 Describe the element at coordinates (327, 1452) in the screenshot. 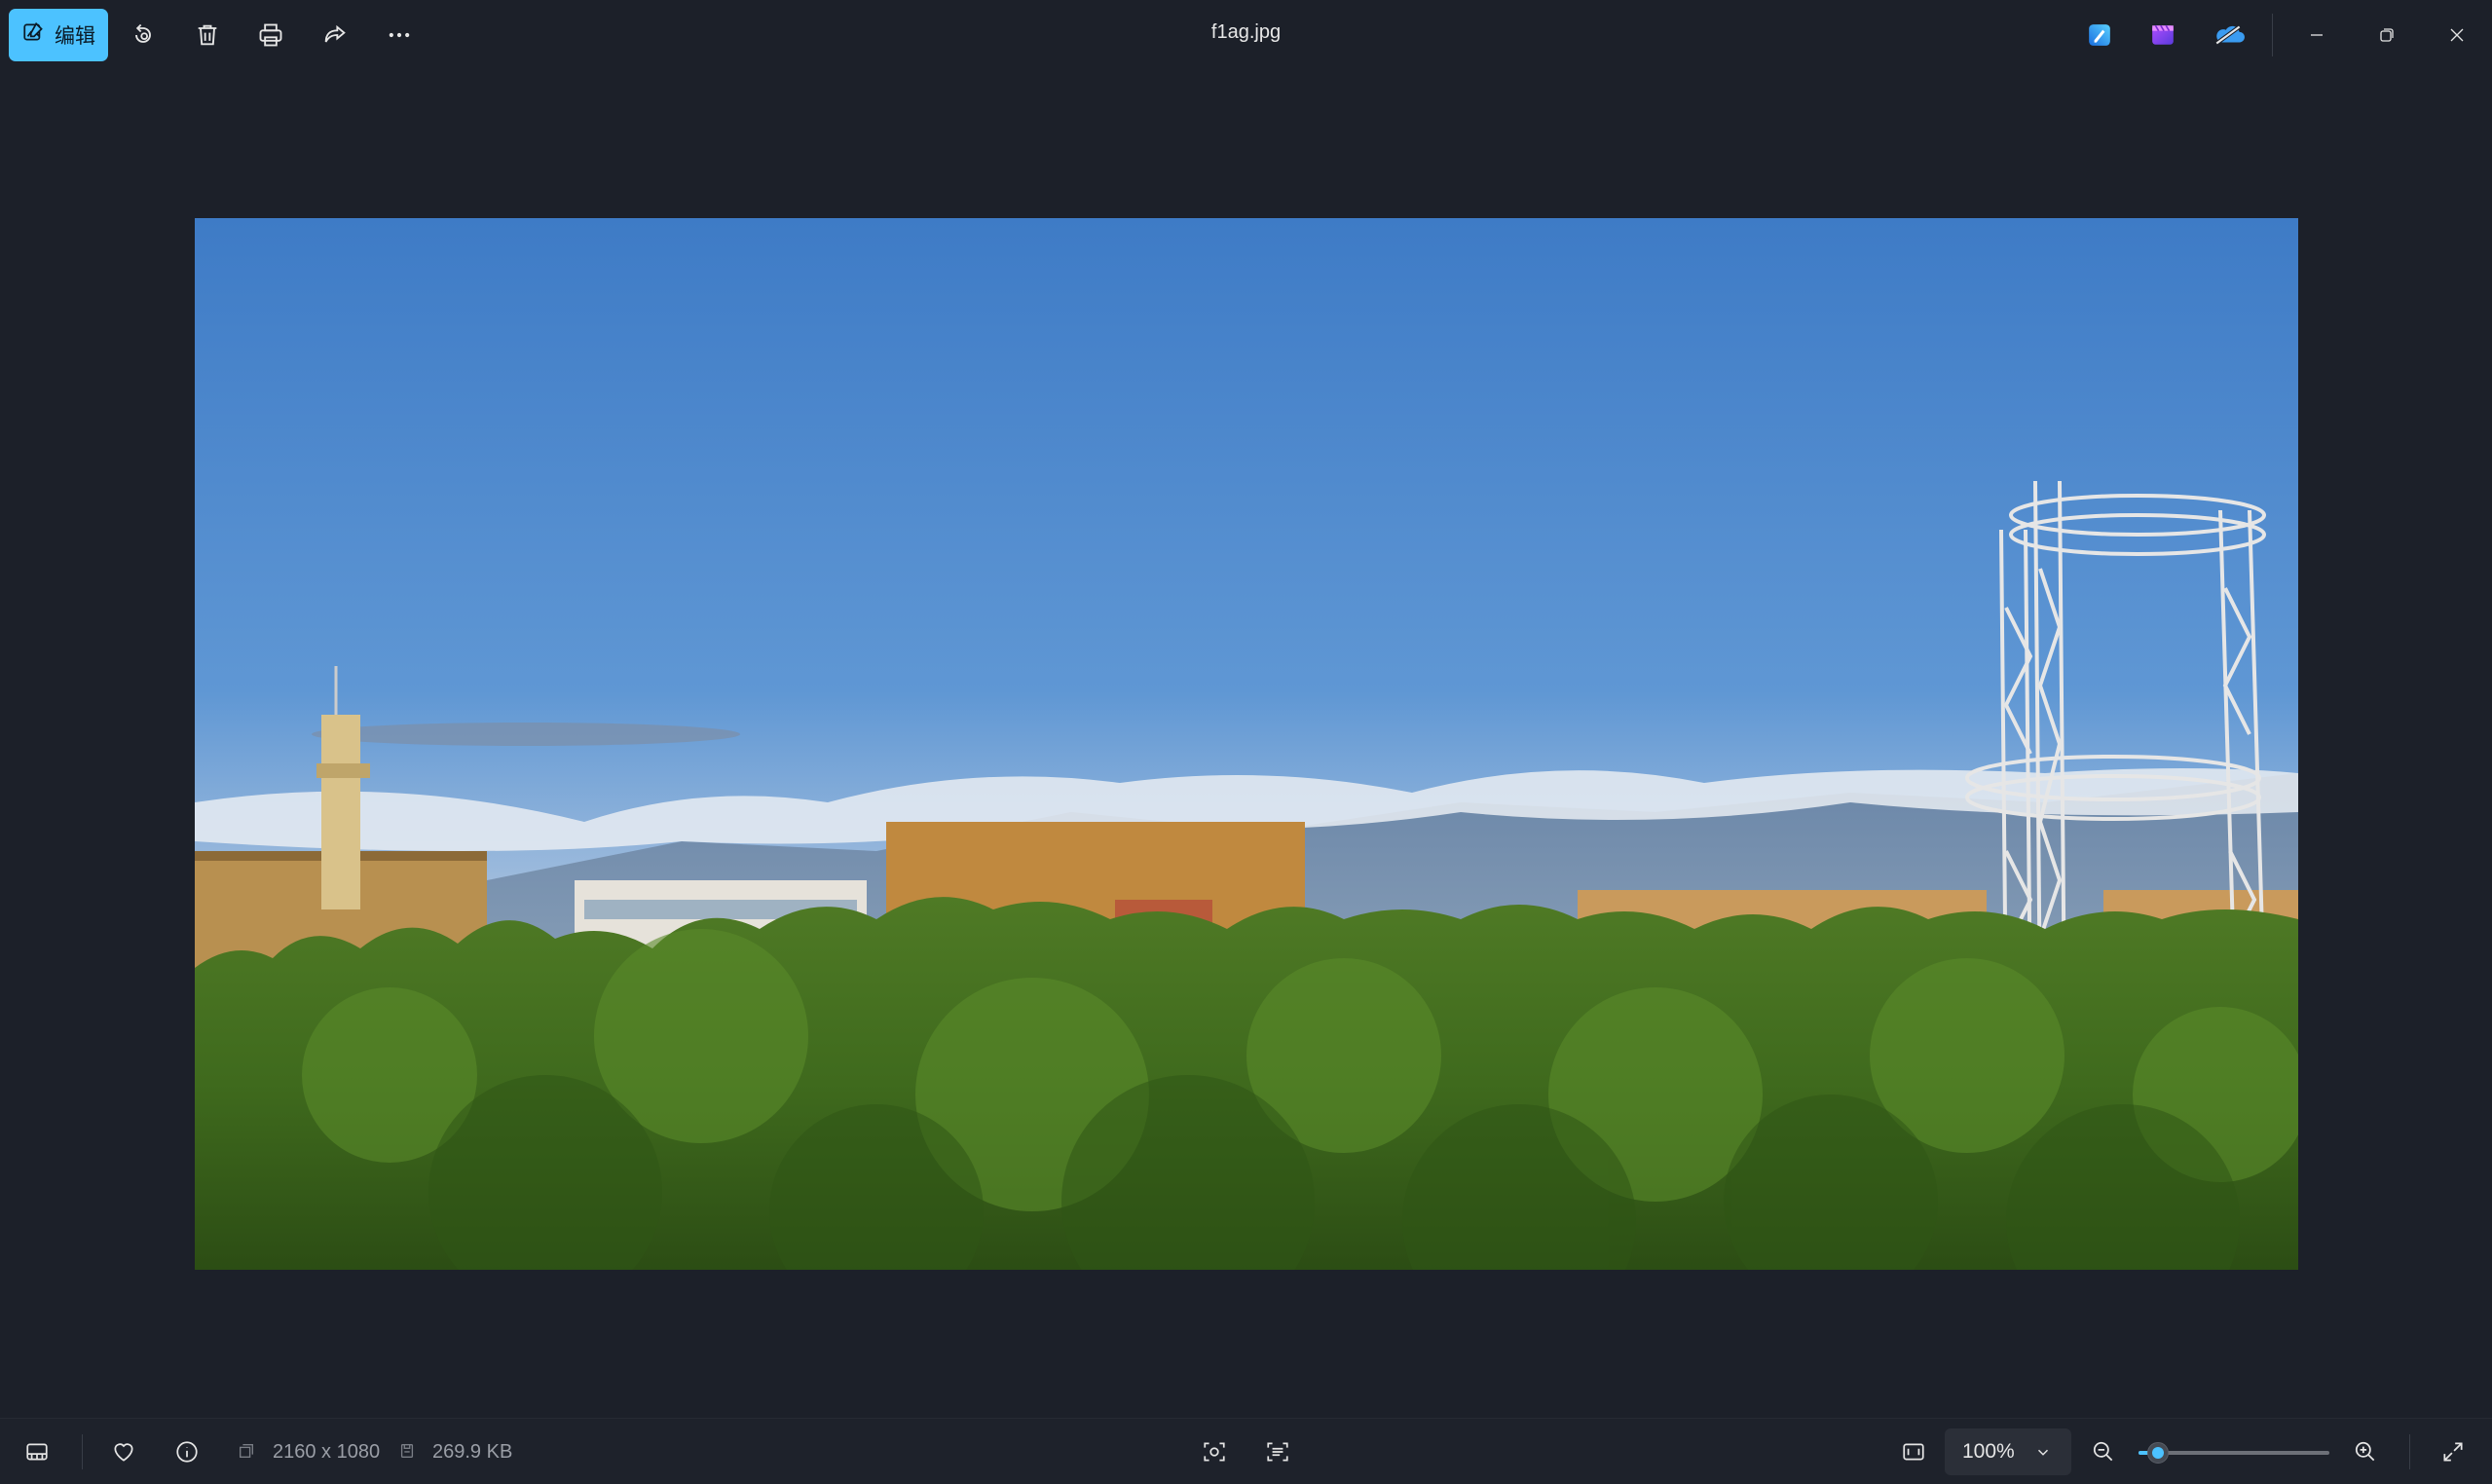

I see `image-dimensions: 2160 x 1080` at that location.